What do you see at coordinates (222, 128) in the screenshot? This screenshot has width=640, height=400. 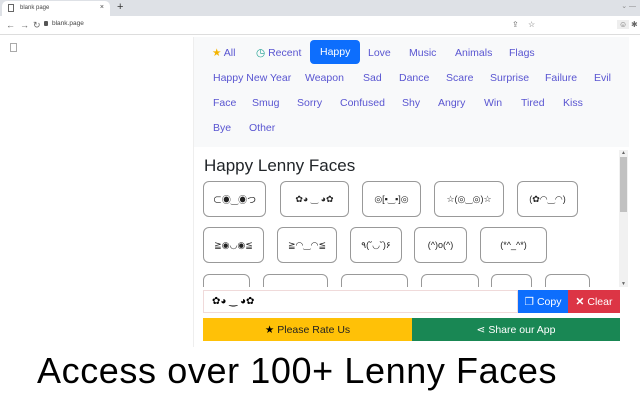 I see `category-bye: Bye` at bounding box center [222, 128].